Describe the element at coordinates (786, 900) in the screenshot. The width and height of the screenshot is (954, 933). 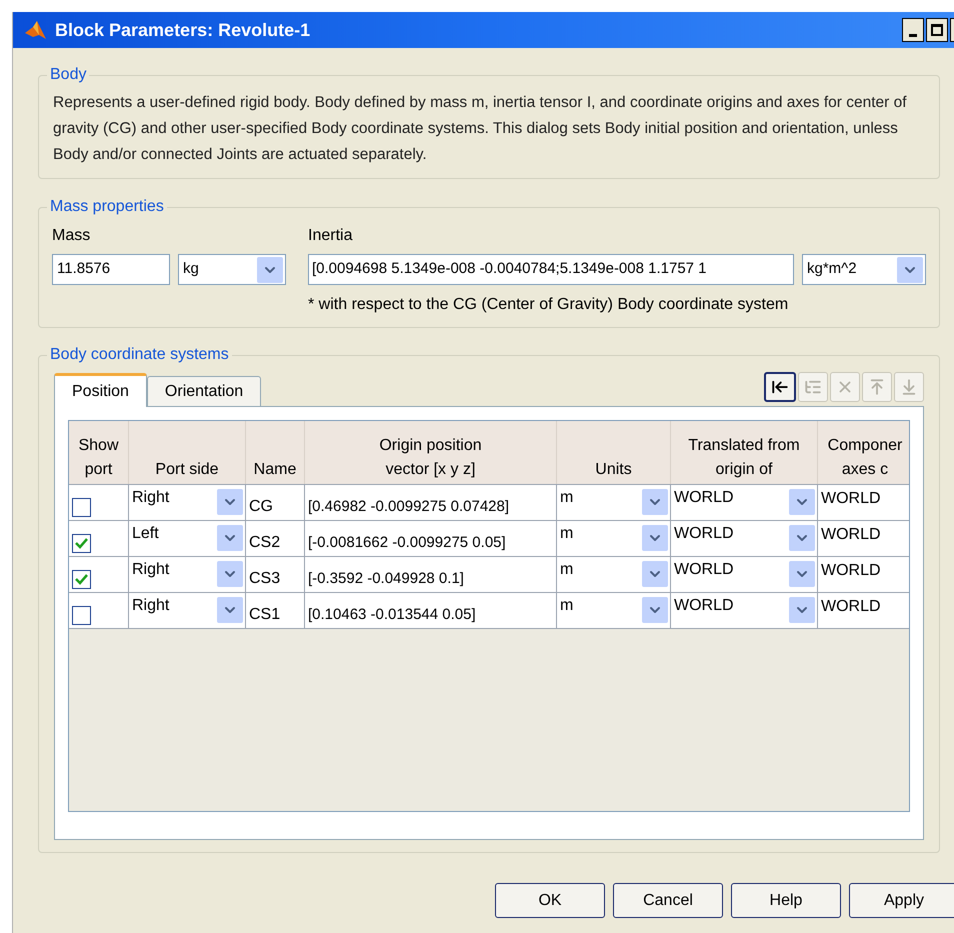
I see `dialog-button: Help` at that location.